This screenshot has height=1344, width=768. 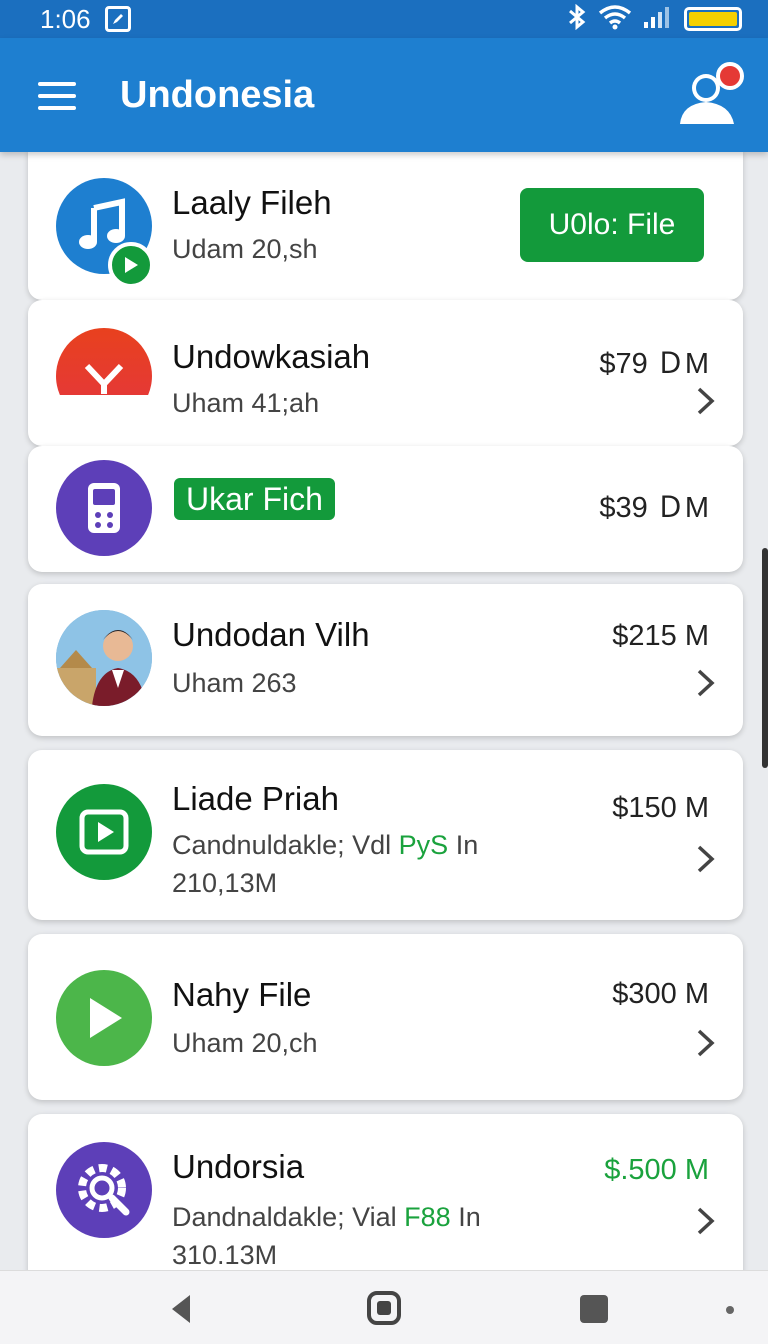 I want to click on item-subtitle: Uham 20,ch, so click(x=245, y=1043).